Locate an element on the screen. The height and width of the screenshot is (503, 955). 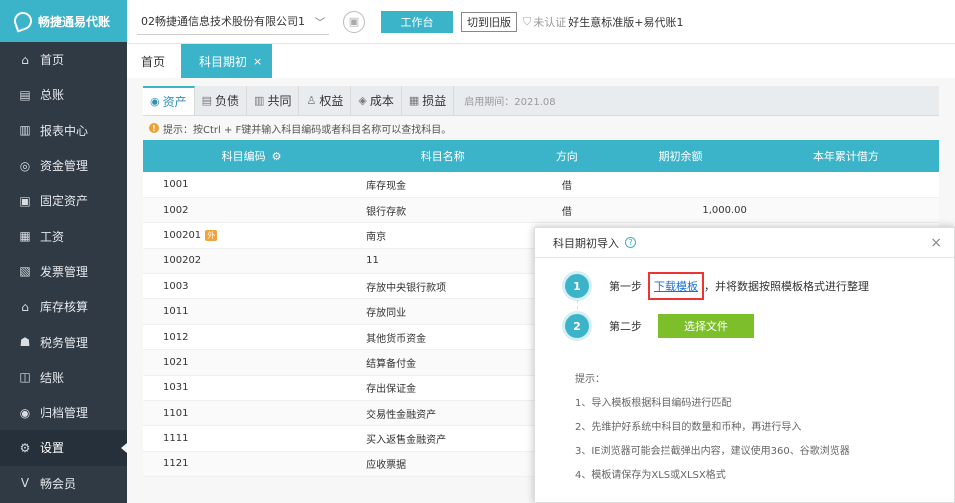
sidebar-item: ⌂ 库存核算 is located at coordinates (63, 306).